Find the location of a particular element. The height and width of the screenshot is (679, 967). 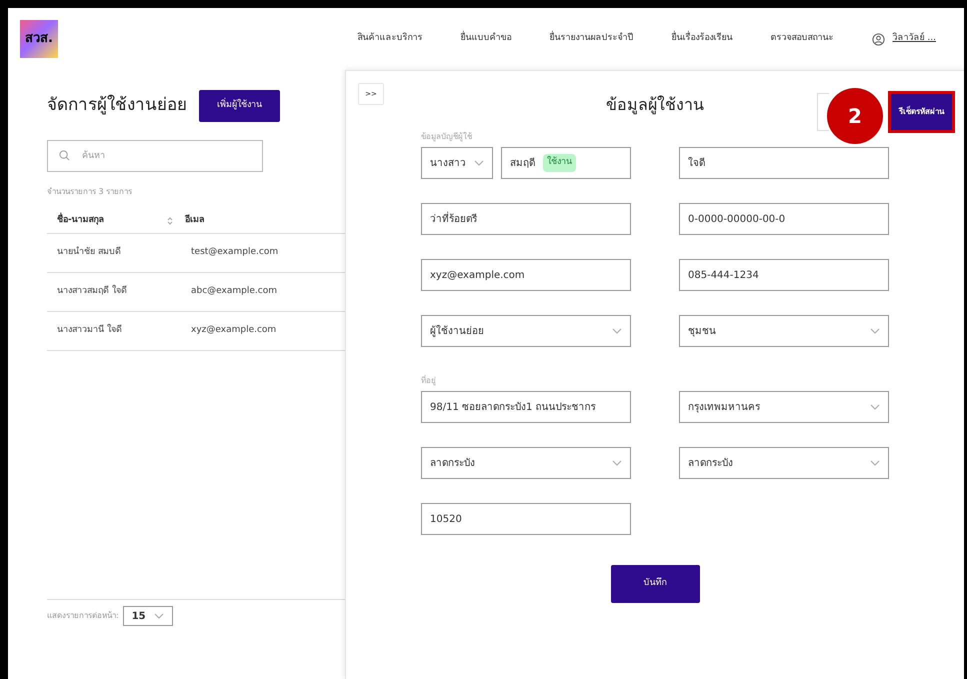

select-field: ชุมชน is located at coordinates (784, 331).